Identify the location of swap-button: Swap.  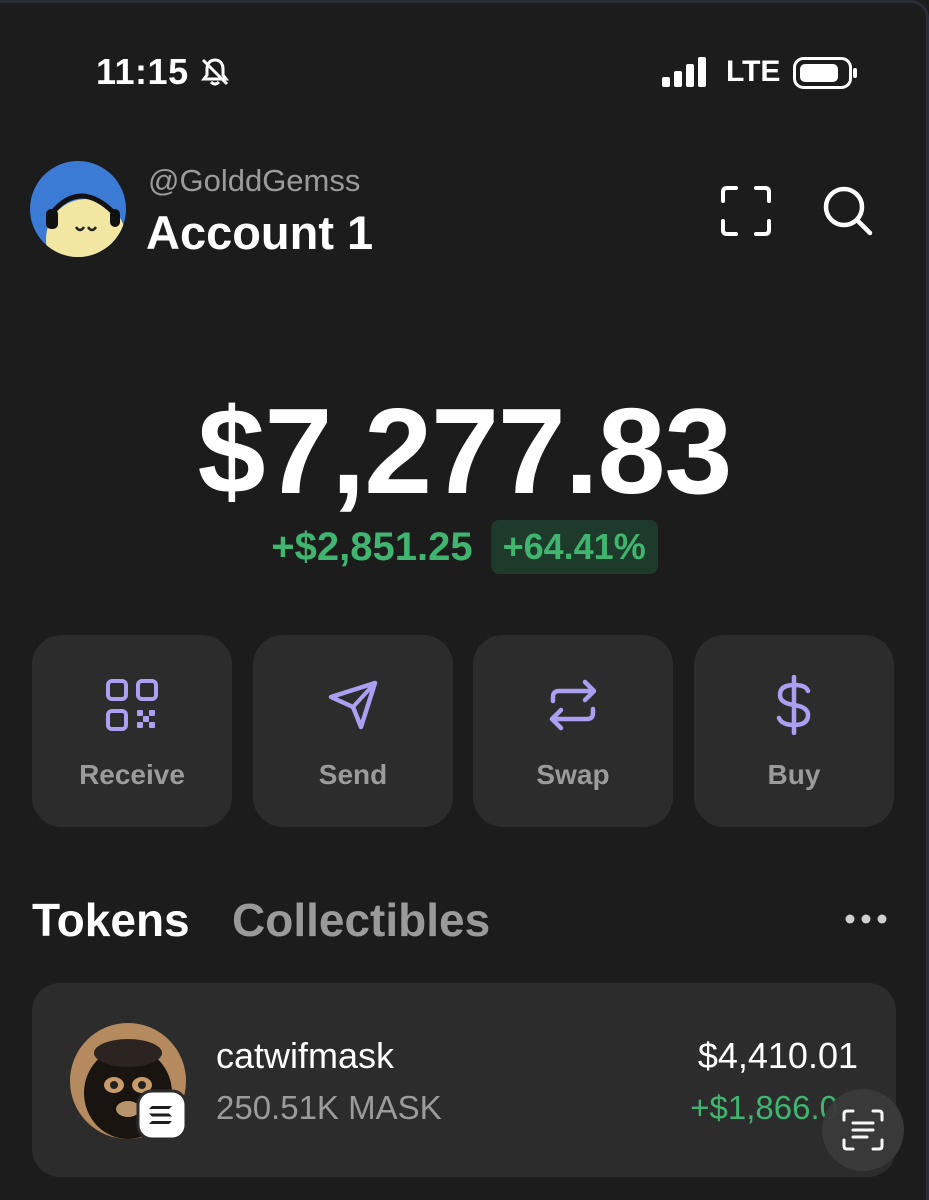
(573, 731).